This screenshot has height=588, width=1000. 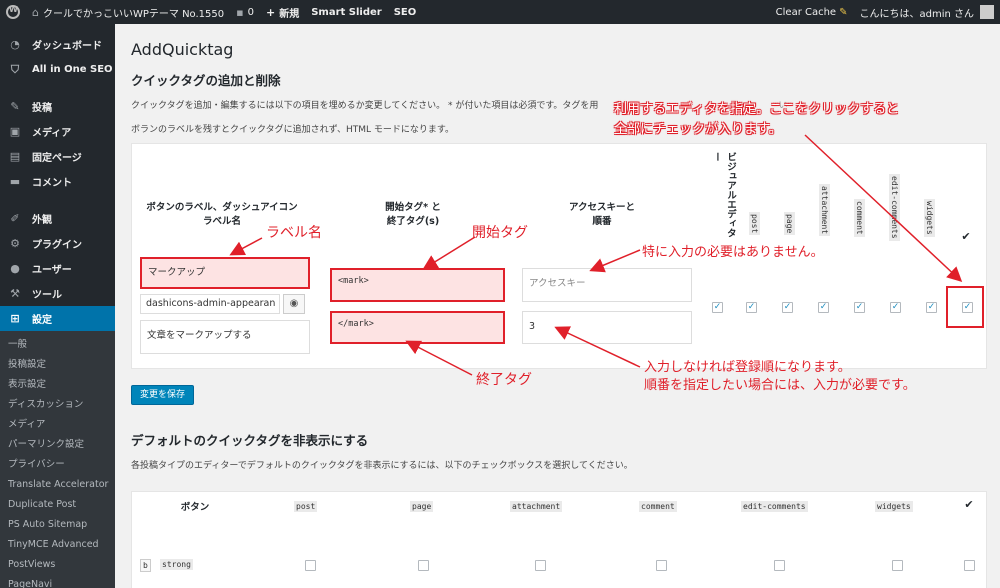 What do you see at coordinates (780, 385) in the screenshot?
I see `annotation-order-line2: 順番を指定したい場合には、入力が必要です。` at bounding box center [780, 385].